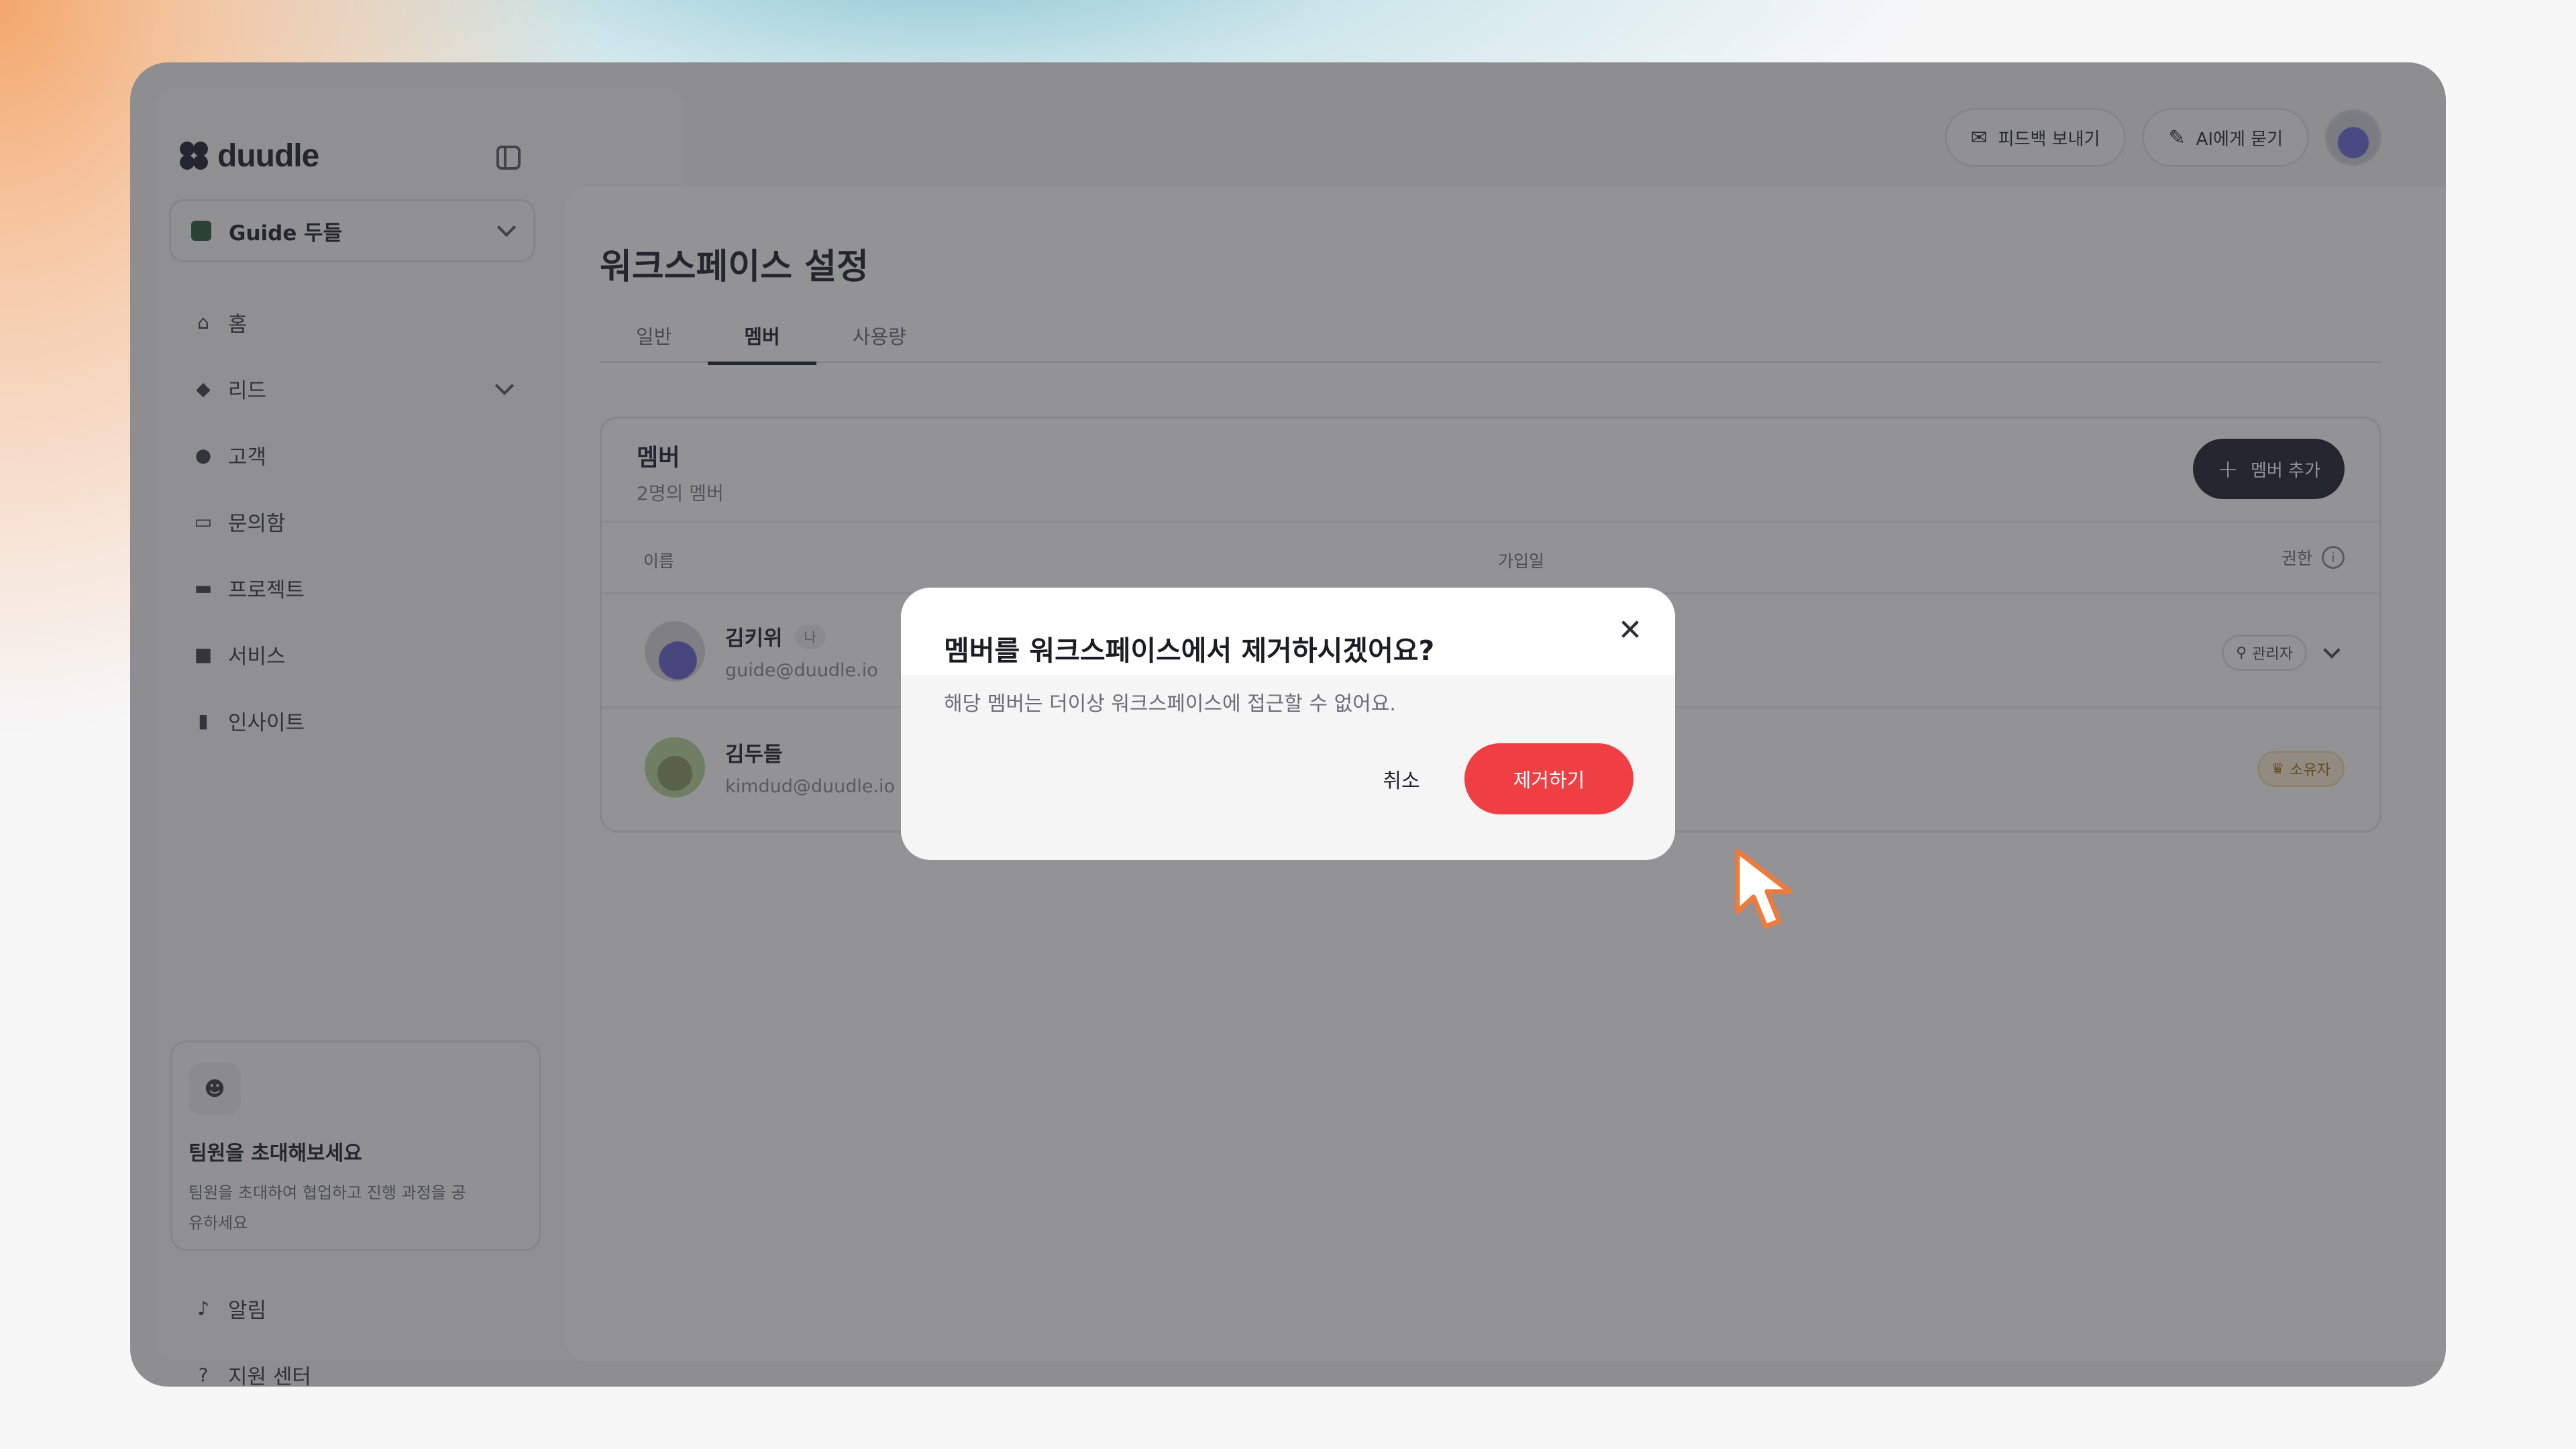 This screenshot has height=1449, width=2576. I want to click on dialog-description: 해당 멤버는 더이상 워크스페이스에 접근할 수 없어요., so click(1170, 704).